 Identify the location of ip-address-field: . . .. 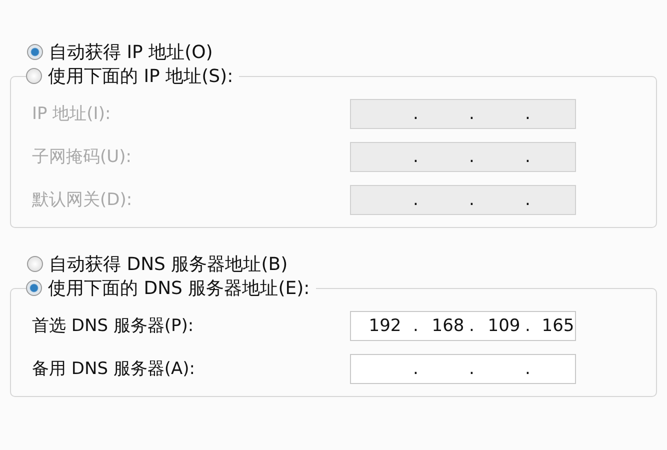
(463, 369).